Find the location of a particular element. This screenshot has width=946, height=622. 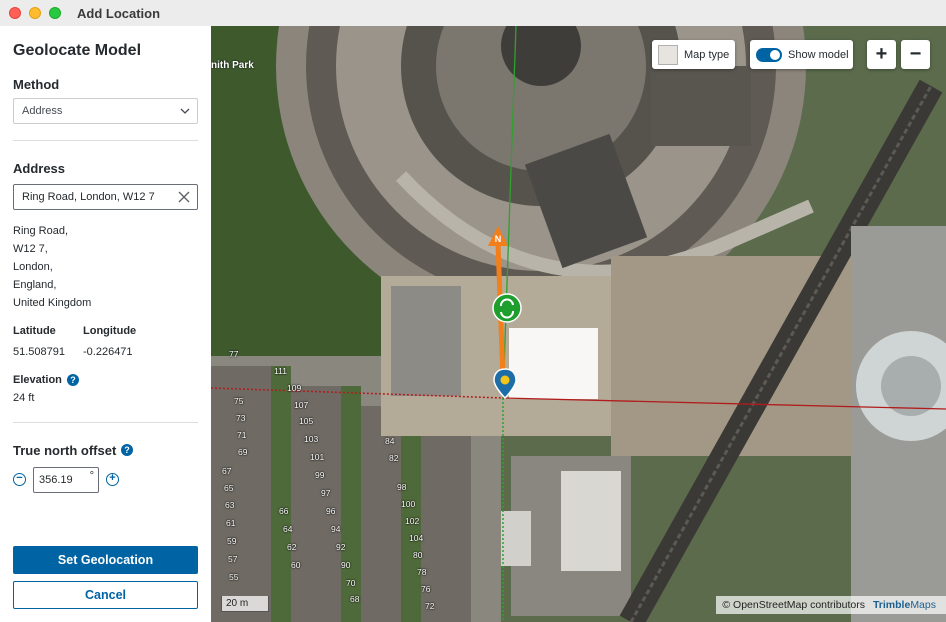

address-result-line: Ring Road, is located at coordinates (41, 231).